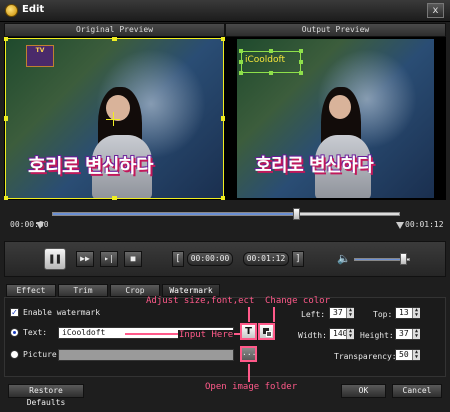  What do you see at coordinates (85, 259) in the screenshot?
I see `fast-forward-button: ▶▶` at bounding box center [85, 259].